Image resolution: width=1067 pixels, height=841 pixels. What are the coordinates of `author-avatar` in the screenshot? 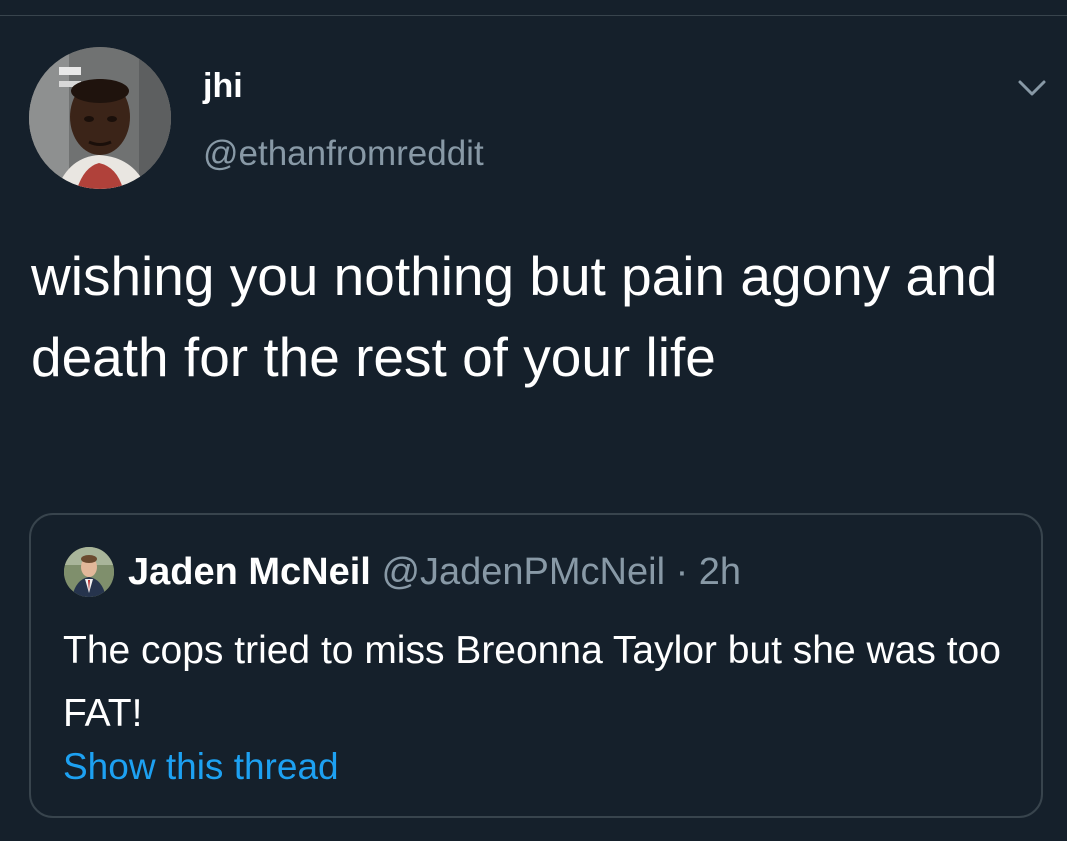 It's located at (100, 118).